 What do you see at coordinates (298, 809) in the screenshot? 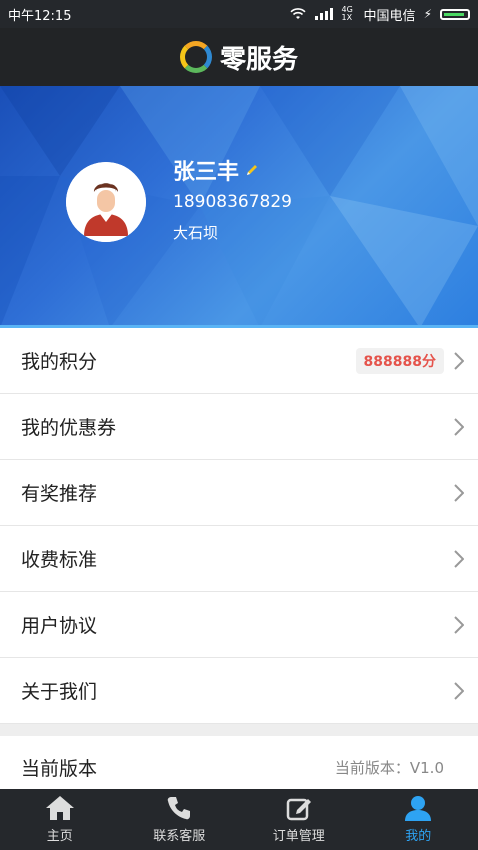
I see `edit-icon` at bounding box center [298, 809].